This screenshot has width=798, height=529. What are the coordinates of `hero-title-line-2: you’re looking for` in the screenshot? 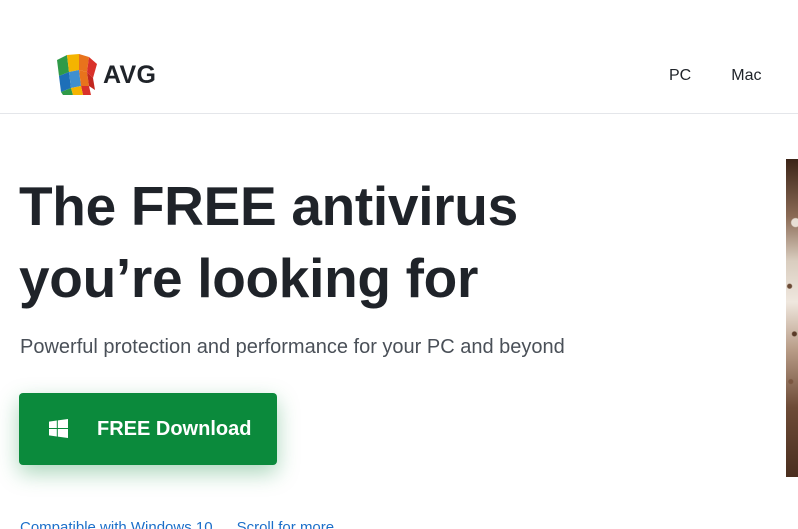 It's located at (249, 278).